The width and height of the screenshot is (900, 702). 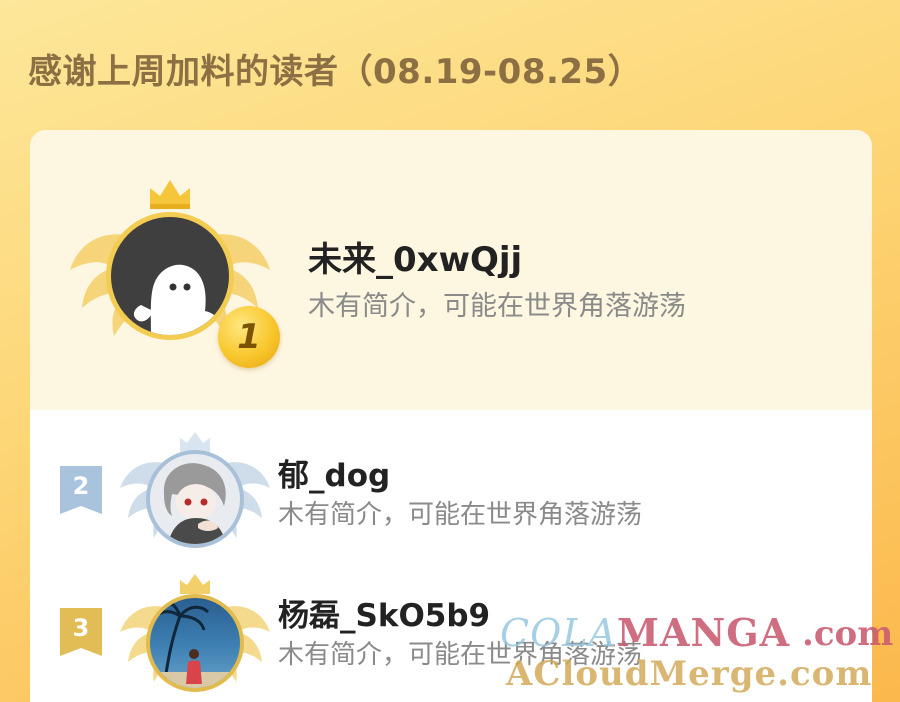 What do you see at coordinates (81, 486) in the screenshot?
I see `rank-number: 2` at bounding box center [81, 486].